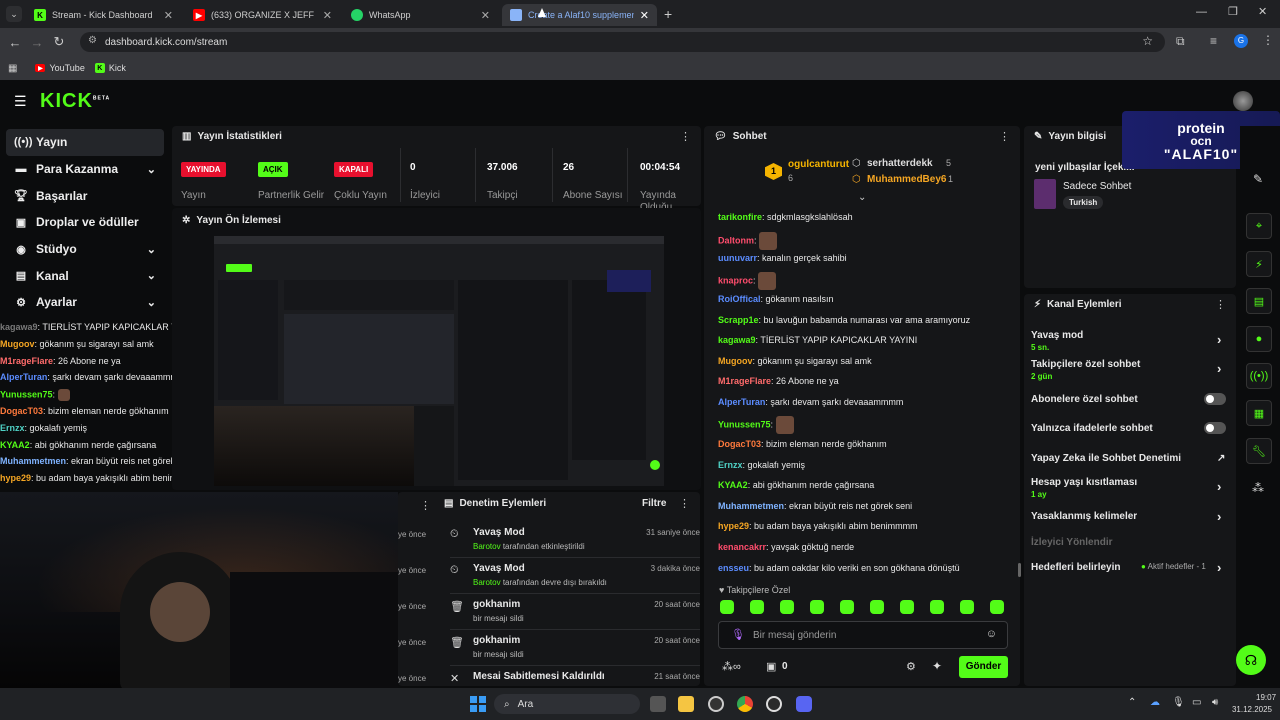 This screenshot has width=1280, height=720. Describe the element at coordinates (1241, 41) in the screenshot. I see `profile-avatar: G` at that location.